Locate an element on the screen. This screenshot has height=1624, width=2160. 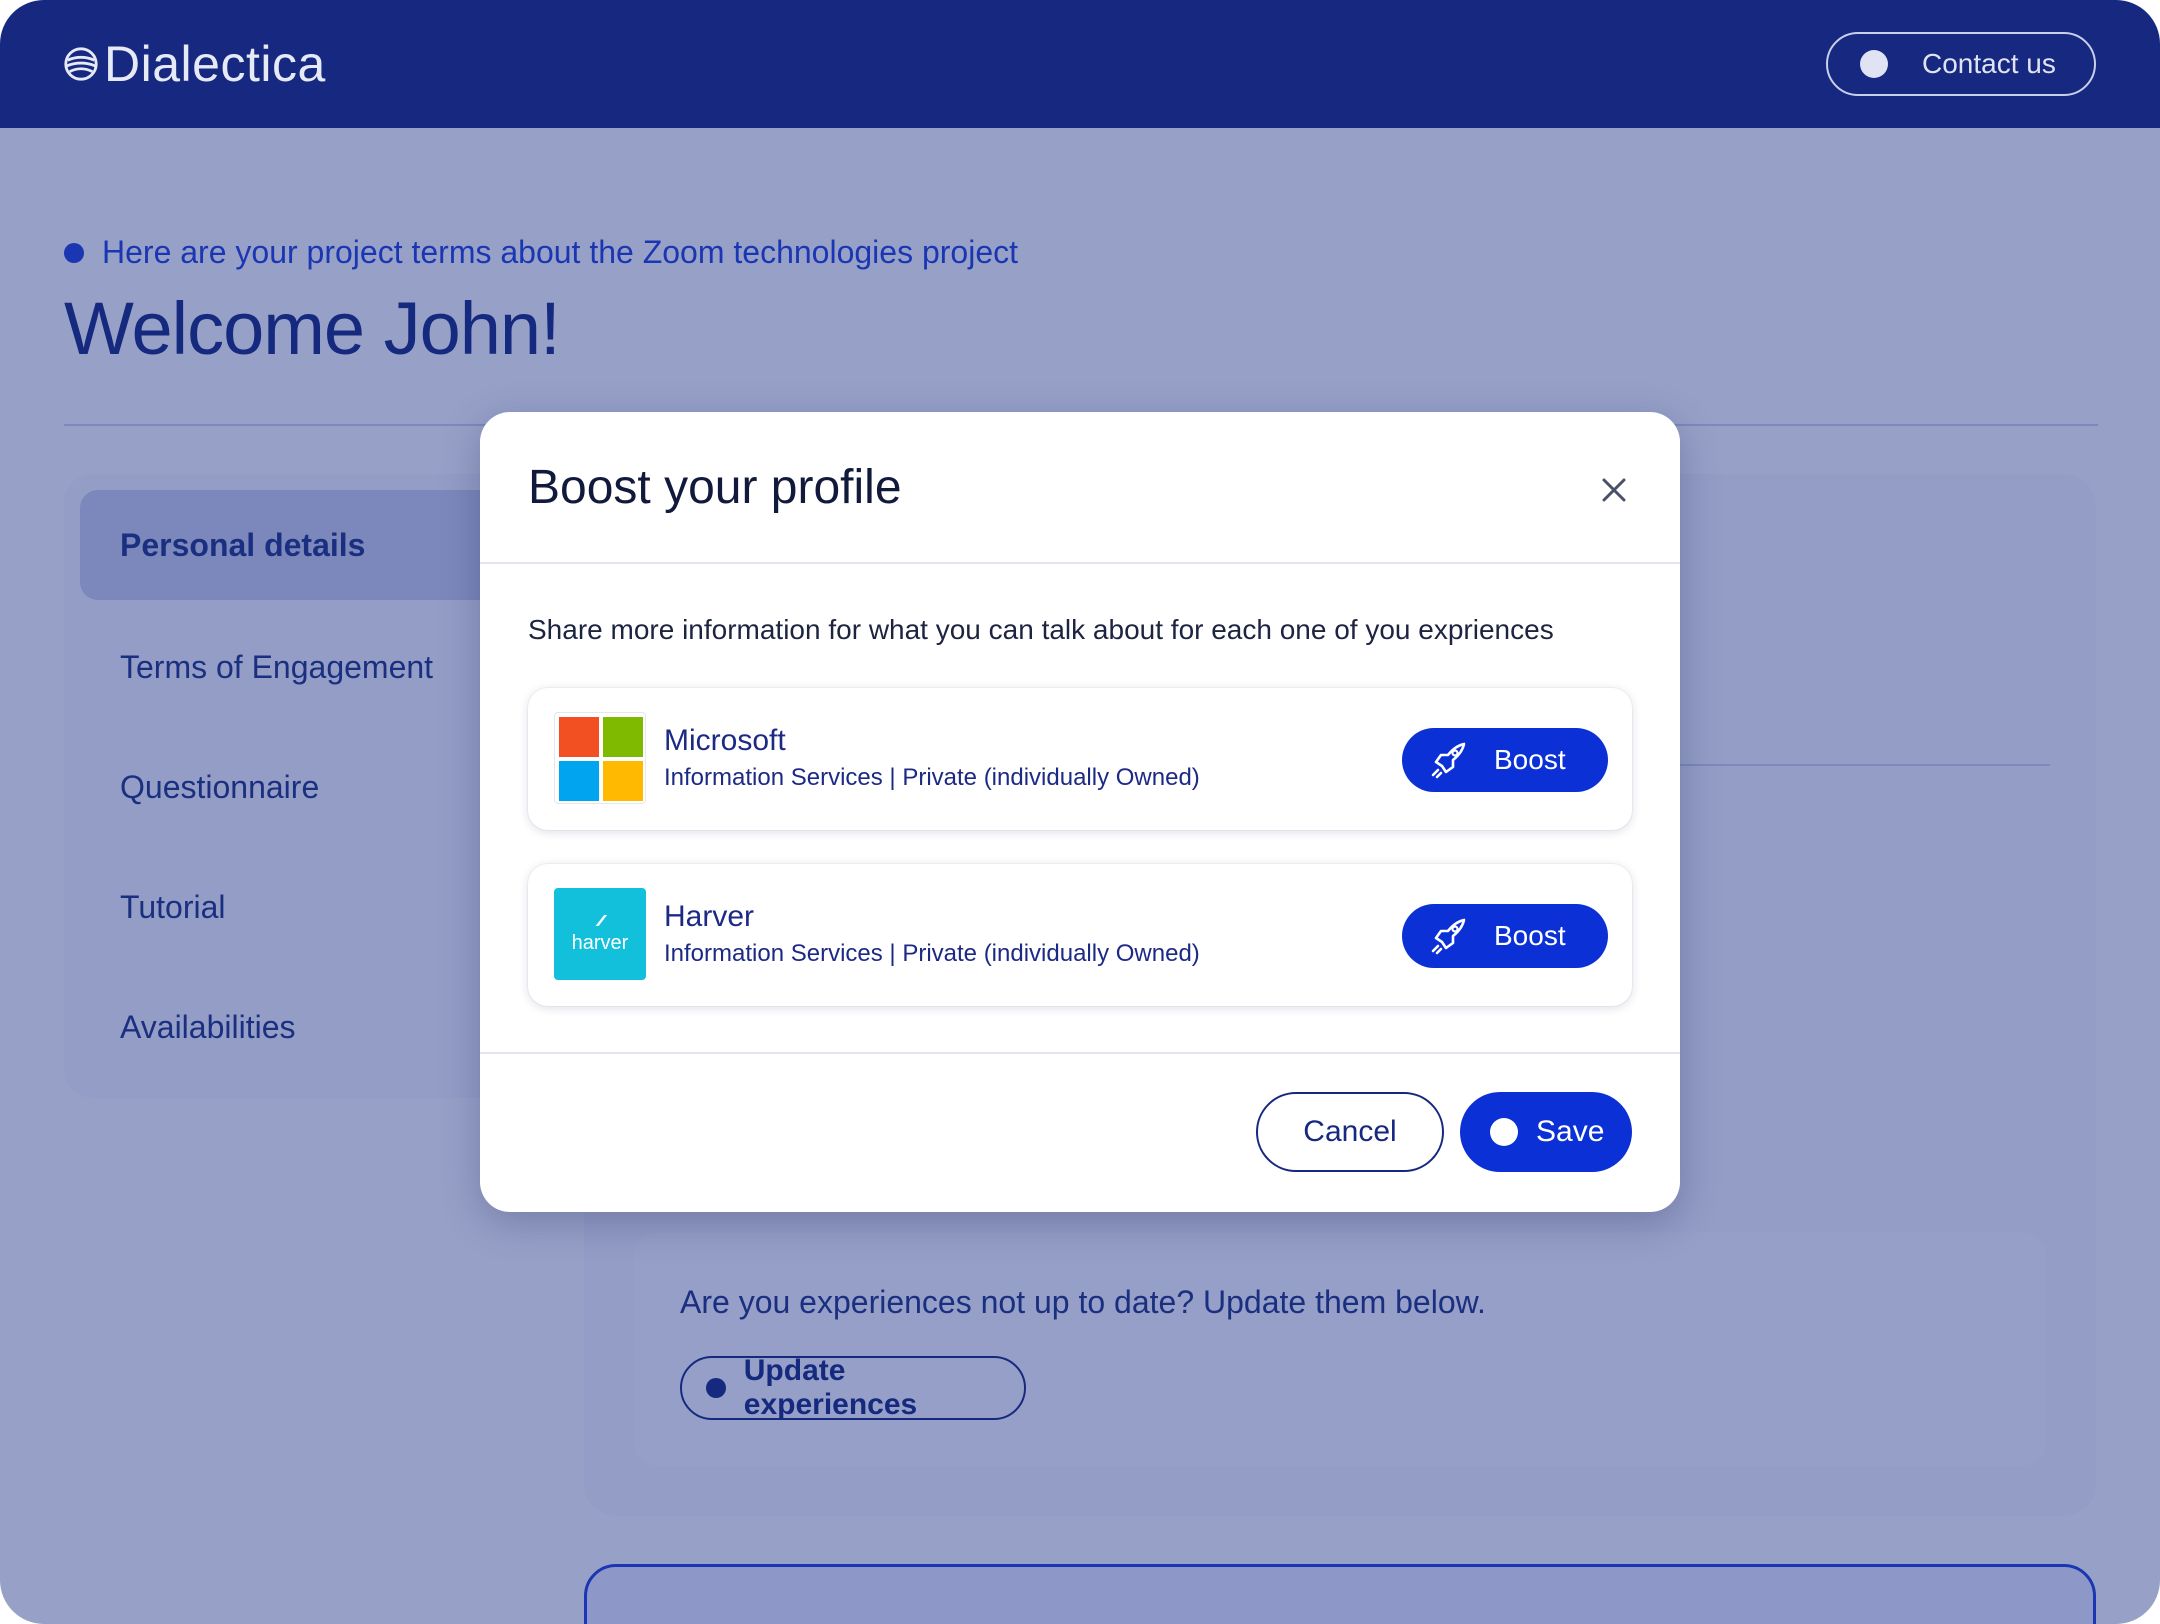
modal-footer-divider is located at coordinates (1080, 1053).